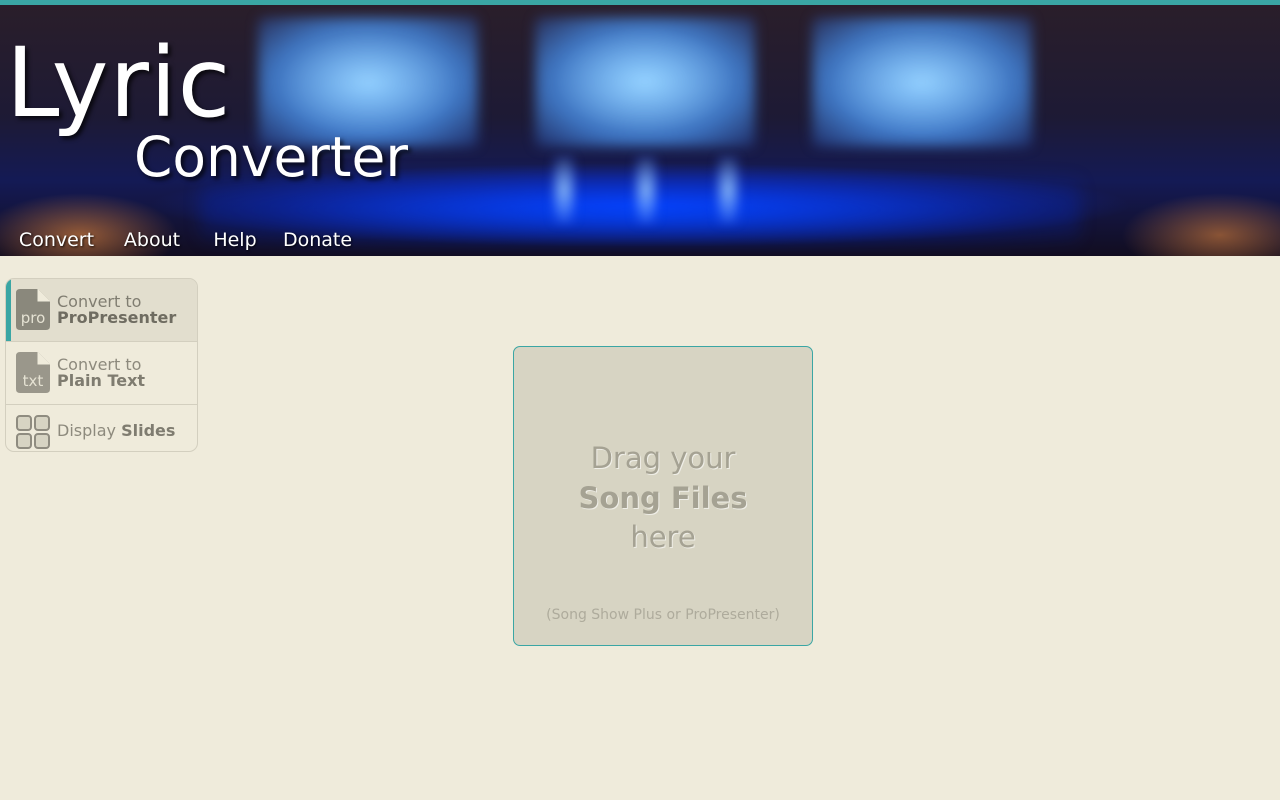 This screenshot has width=1280, height=800. I want to click on nav-donate: Donate, so click(317, 241).